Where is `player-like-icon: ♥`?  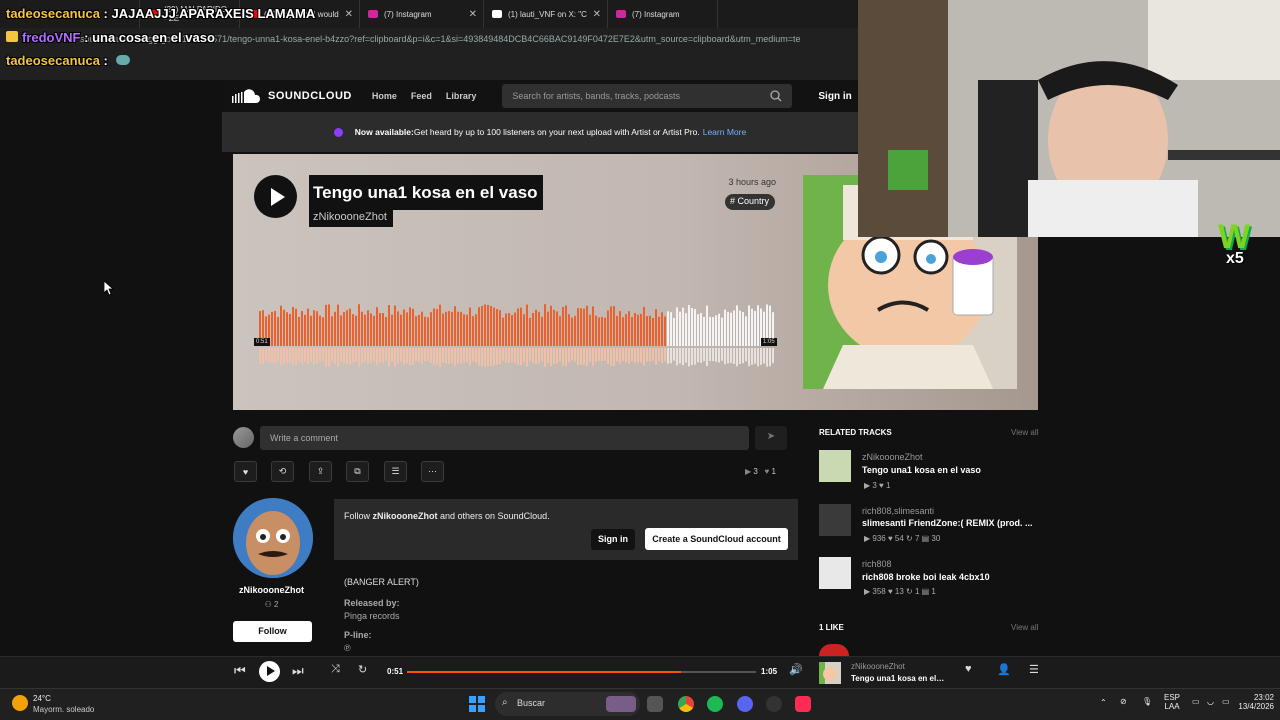 player-like-icon: ♥ is located at coordinates (968, 669).